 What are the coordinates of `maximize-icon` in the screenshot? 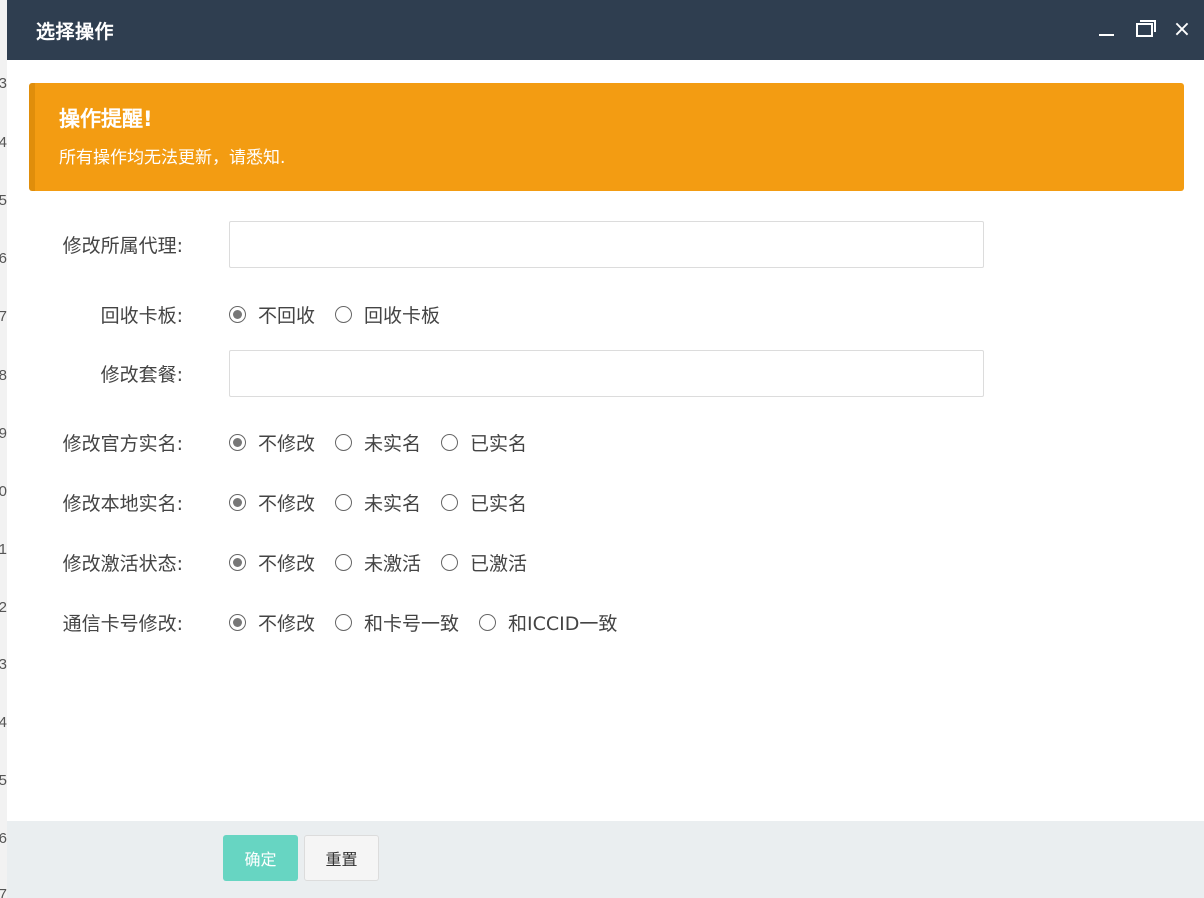 It's located at (1145, 28).